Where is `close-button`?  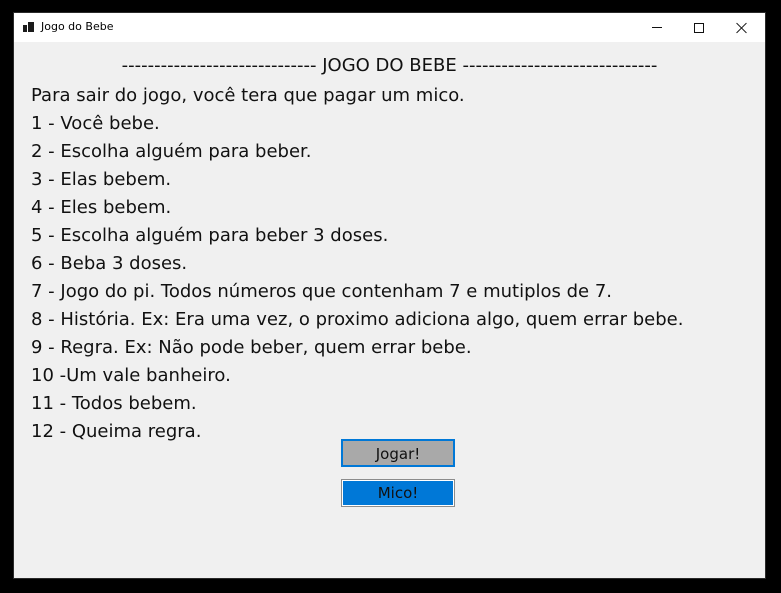 close-button is located at coordinates (742, 27).